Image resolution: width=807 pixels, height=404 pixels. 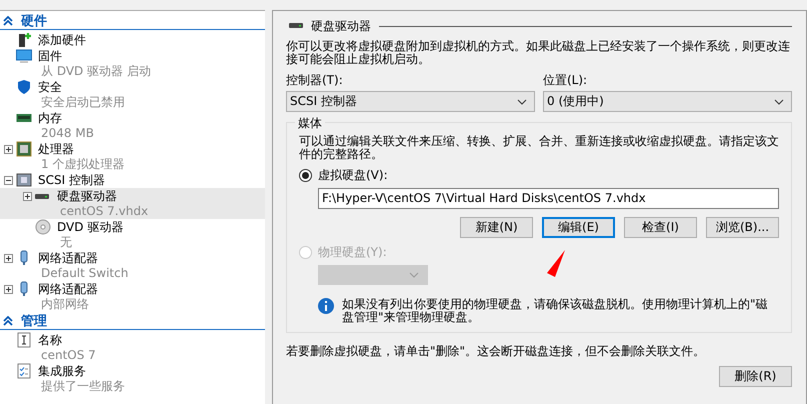 What do you see at coordinates (83, 386) in the screenshot?
I see `item-detail: 提供了一些服务` at bounding box center [83, 386].